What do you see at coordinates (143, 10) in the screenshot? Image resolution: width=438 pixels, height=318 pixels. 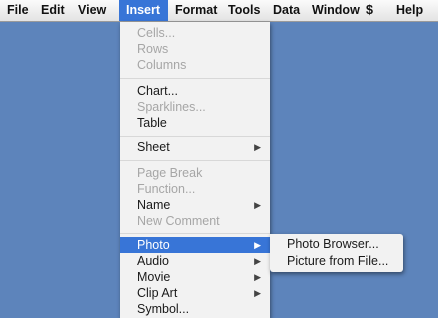 I see `menu-insert: Insert` at bounding box center [143, 10].